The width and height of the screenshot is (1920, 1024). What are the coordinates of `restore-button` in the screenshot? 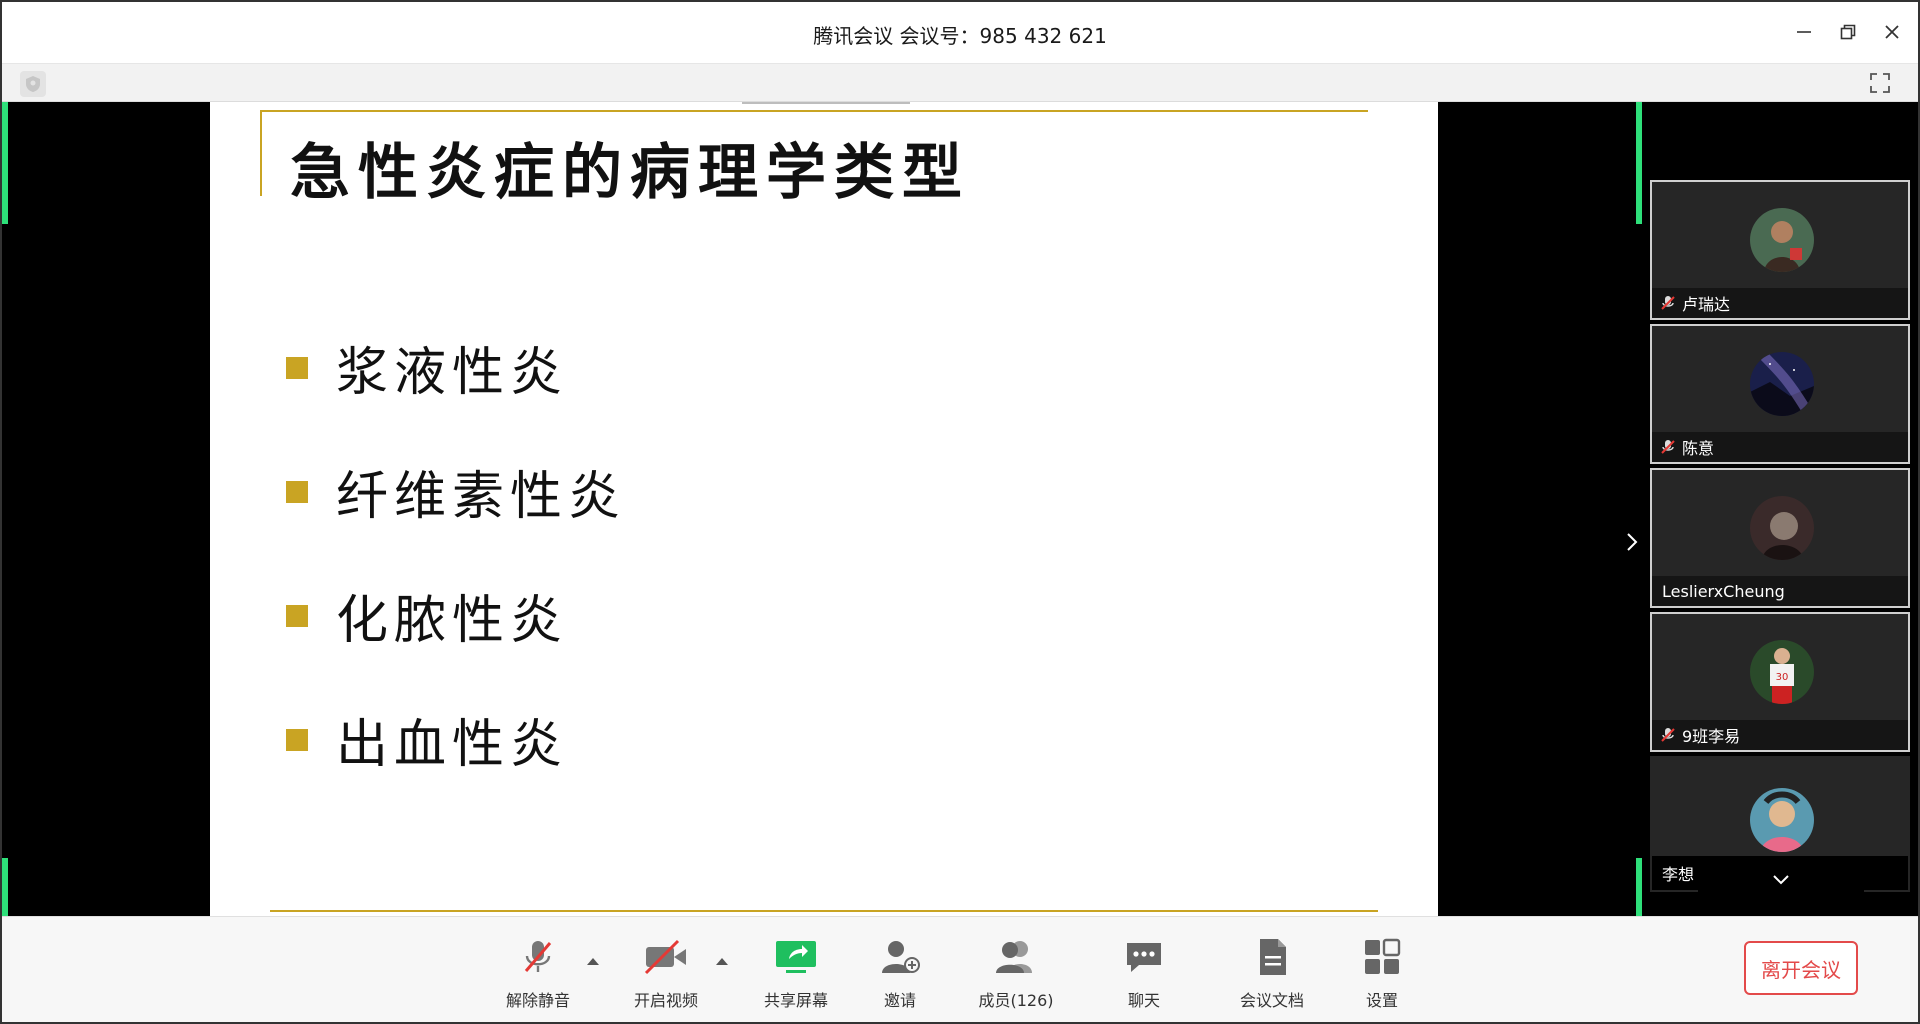 It's located at (1848, 32).